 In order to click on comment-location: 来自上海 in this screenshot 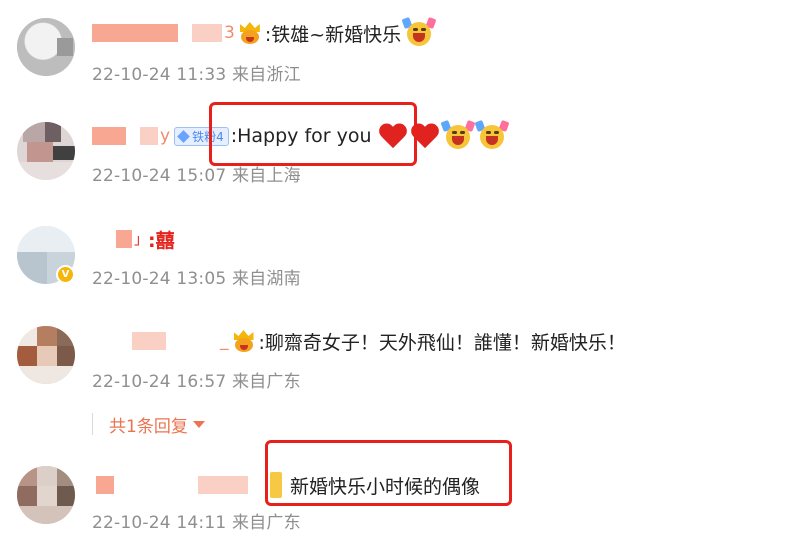, I will do `click(266, 176)`.